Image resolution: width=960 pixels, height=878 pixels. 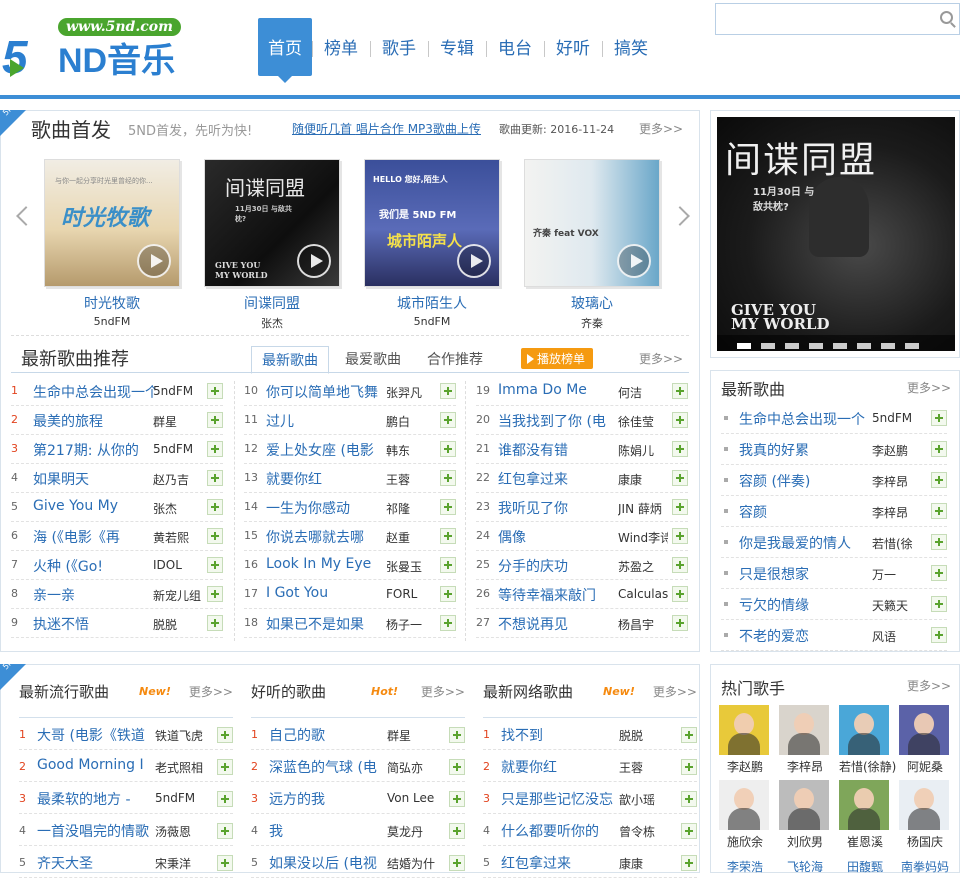 I want to click on singer-card: 施欣余, so click(x=745, y=815).